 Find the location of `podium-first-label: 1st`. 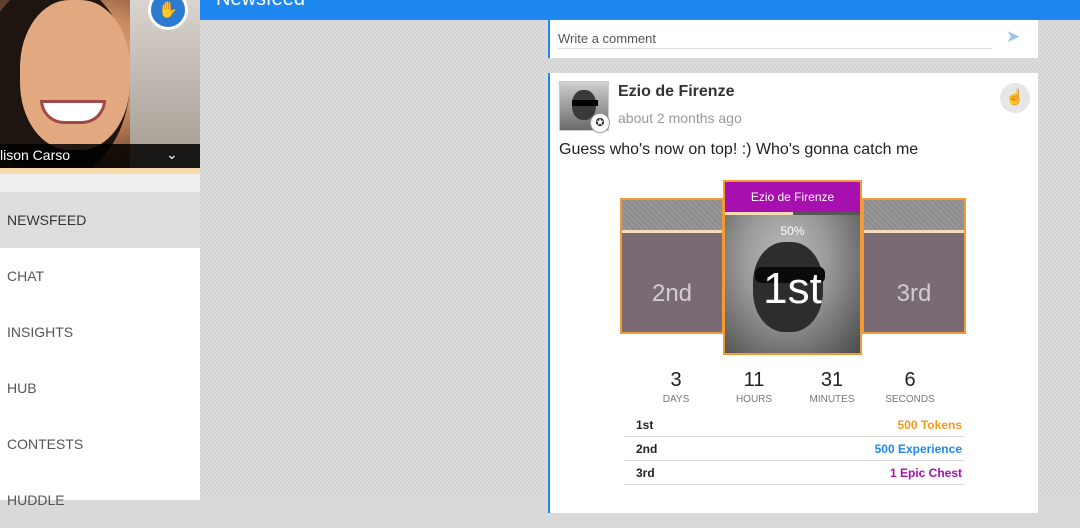

podium-first-label: 1st is located at coordinates (792, 288).